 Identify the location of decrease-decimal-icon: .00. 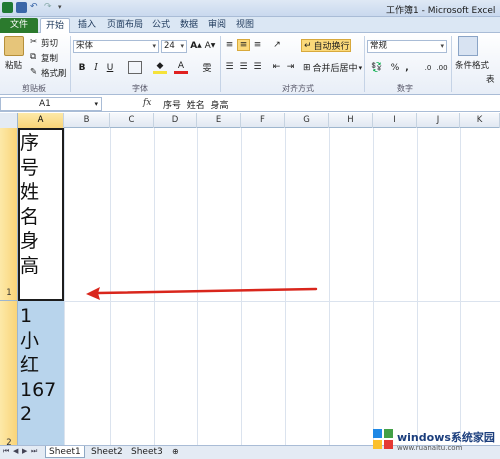
(442, 67).